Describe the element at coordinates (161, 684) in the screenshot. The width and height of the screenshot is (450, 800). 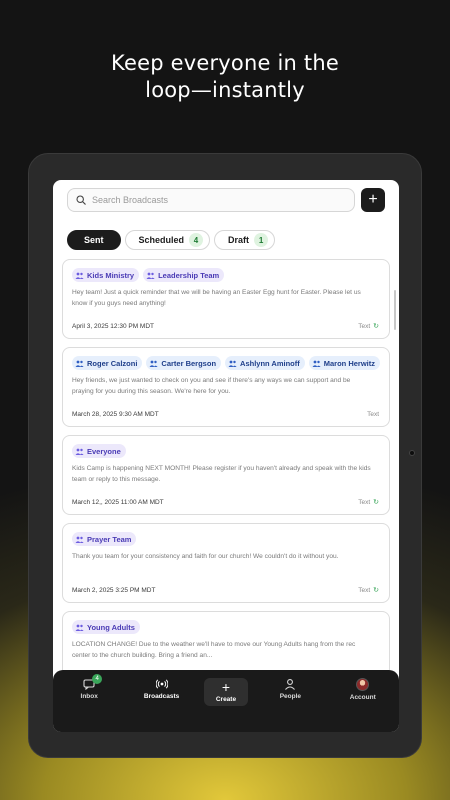
I see `broadcast-icon` at that location.